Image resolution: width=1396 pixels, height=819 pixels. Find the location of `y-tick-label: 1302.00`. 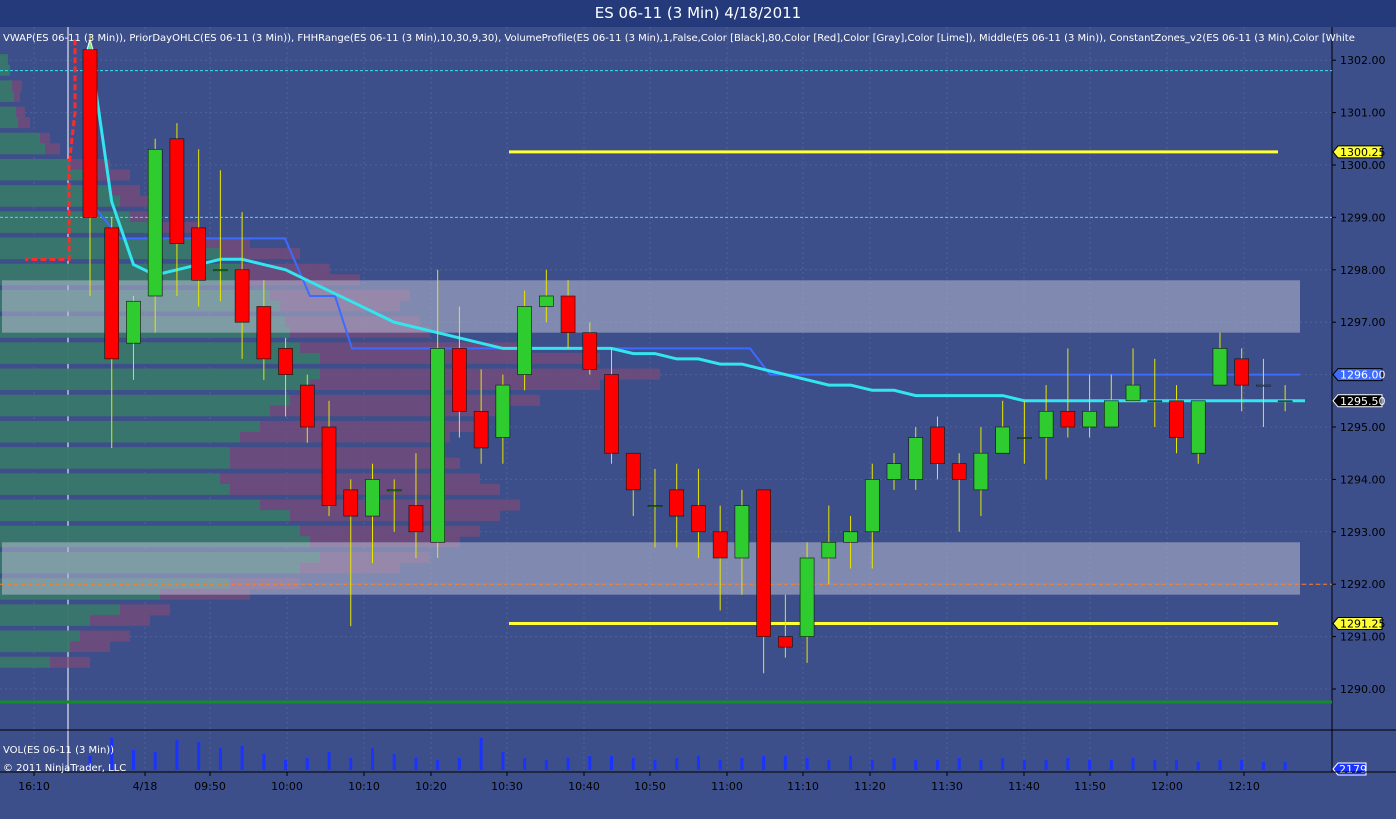

y-tick-label: 1302.00 is located at coordinates (1363, 60).